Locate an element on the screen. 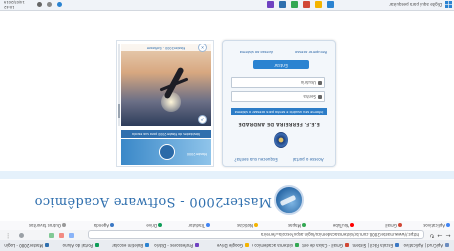  recover-access-link: Recuperar acesso is located at coordinates (311, 52).